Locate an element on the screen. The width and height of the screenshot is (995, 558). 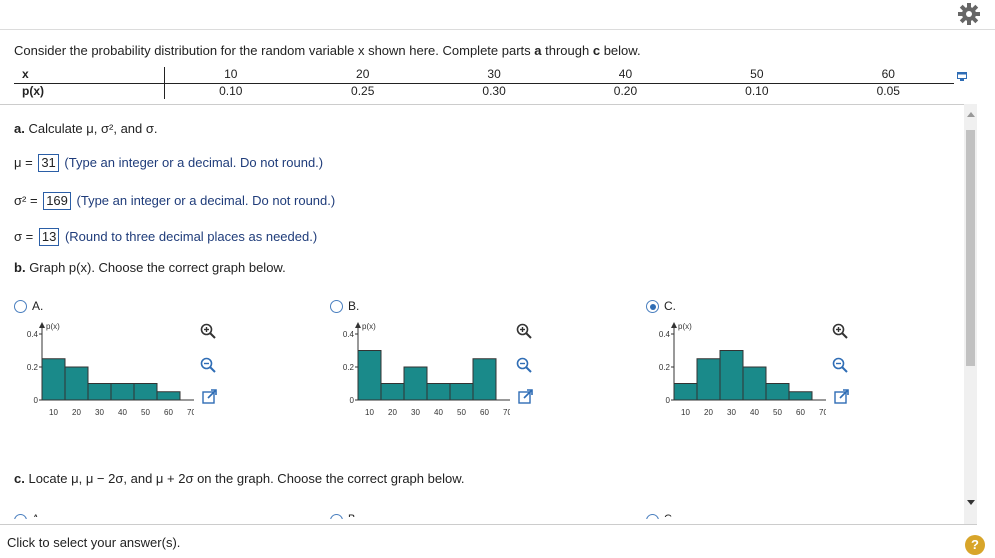
x-header: x is located at coordinates (89, 75).